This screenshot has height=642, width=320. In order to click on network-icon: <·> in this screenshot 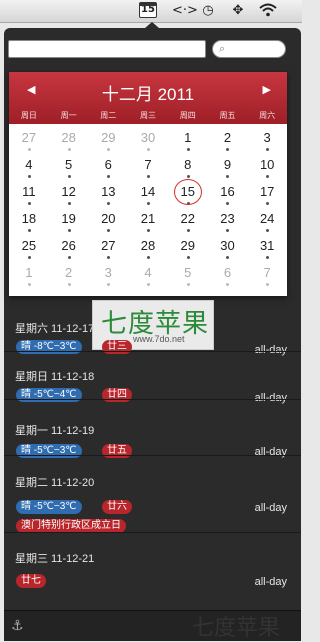, I will do `click(185, 11)`.